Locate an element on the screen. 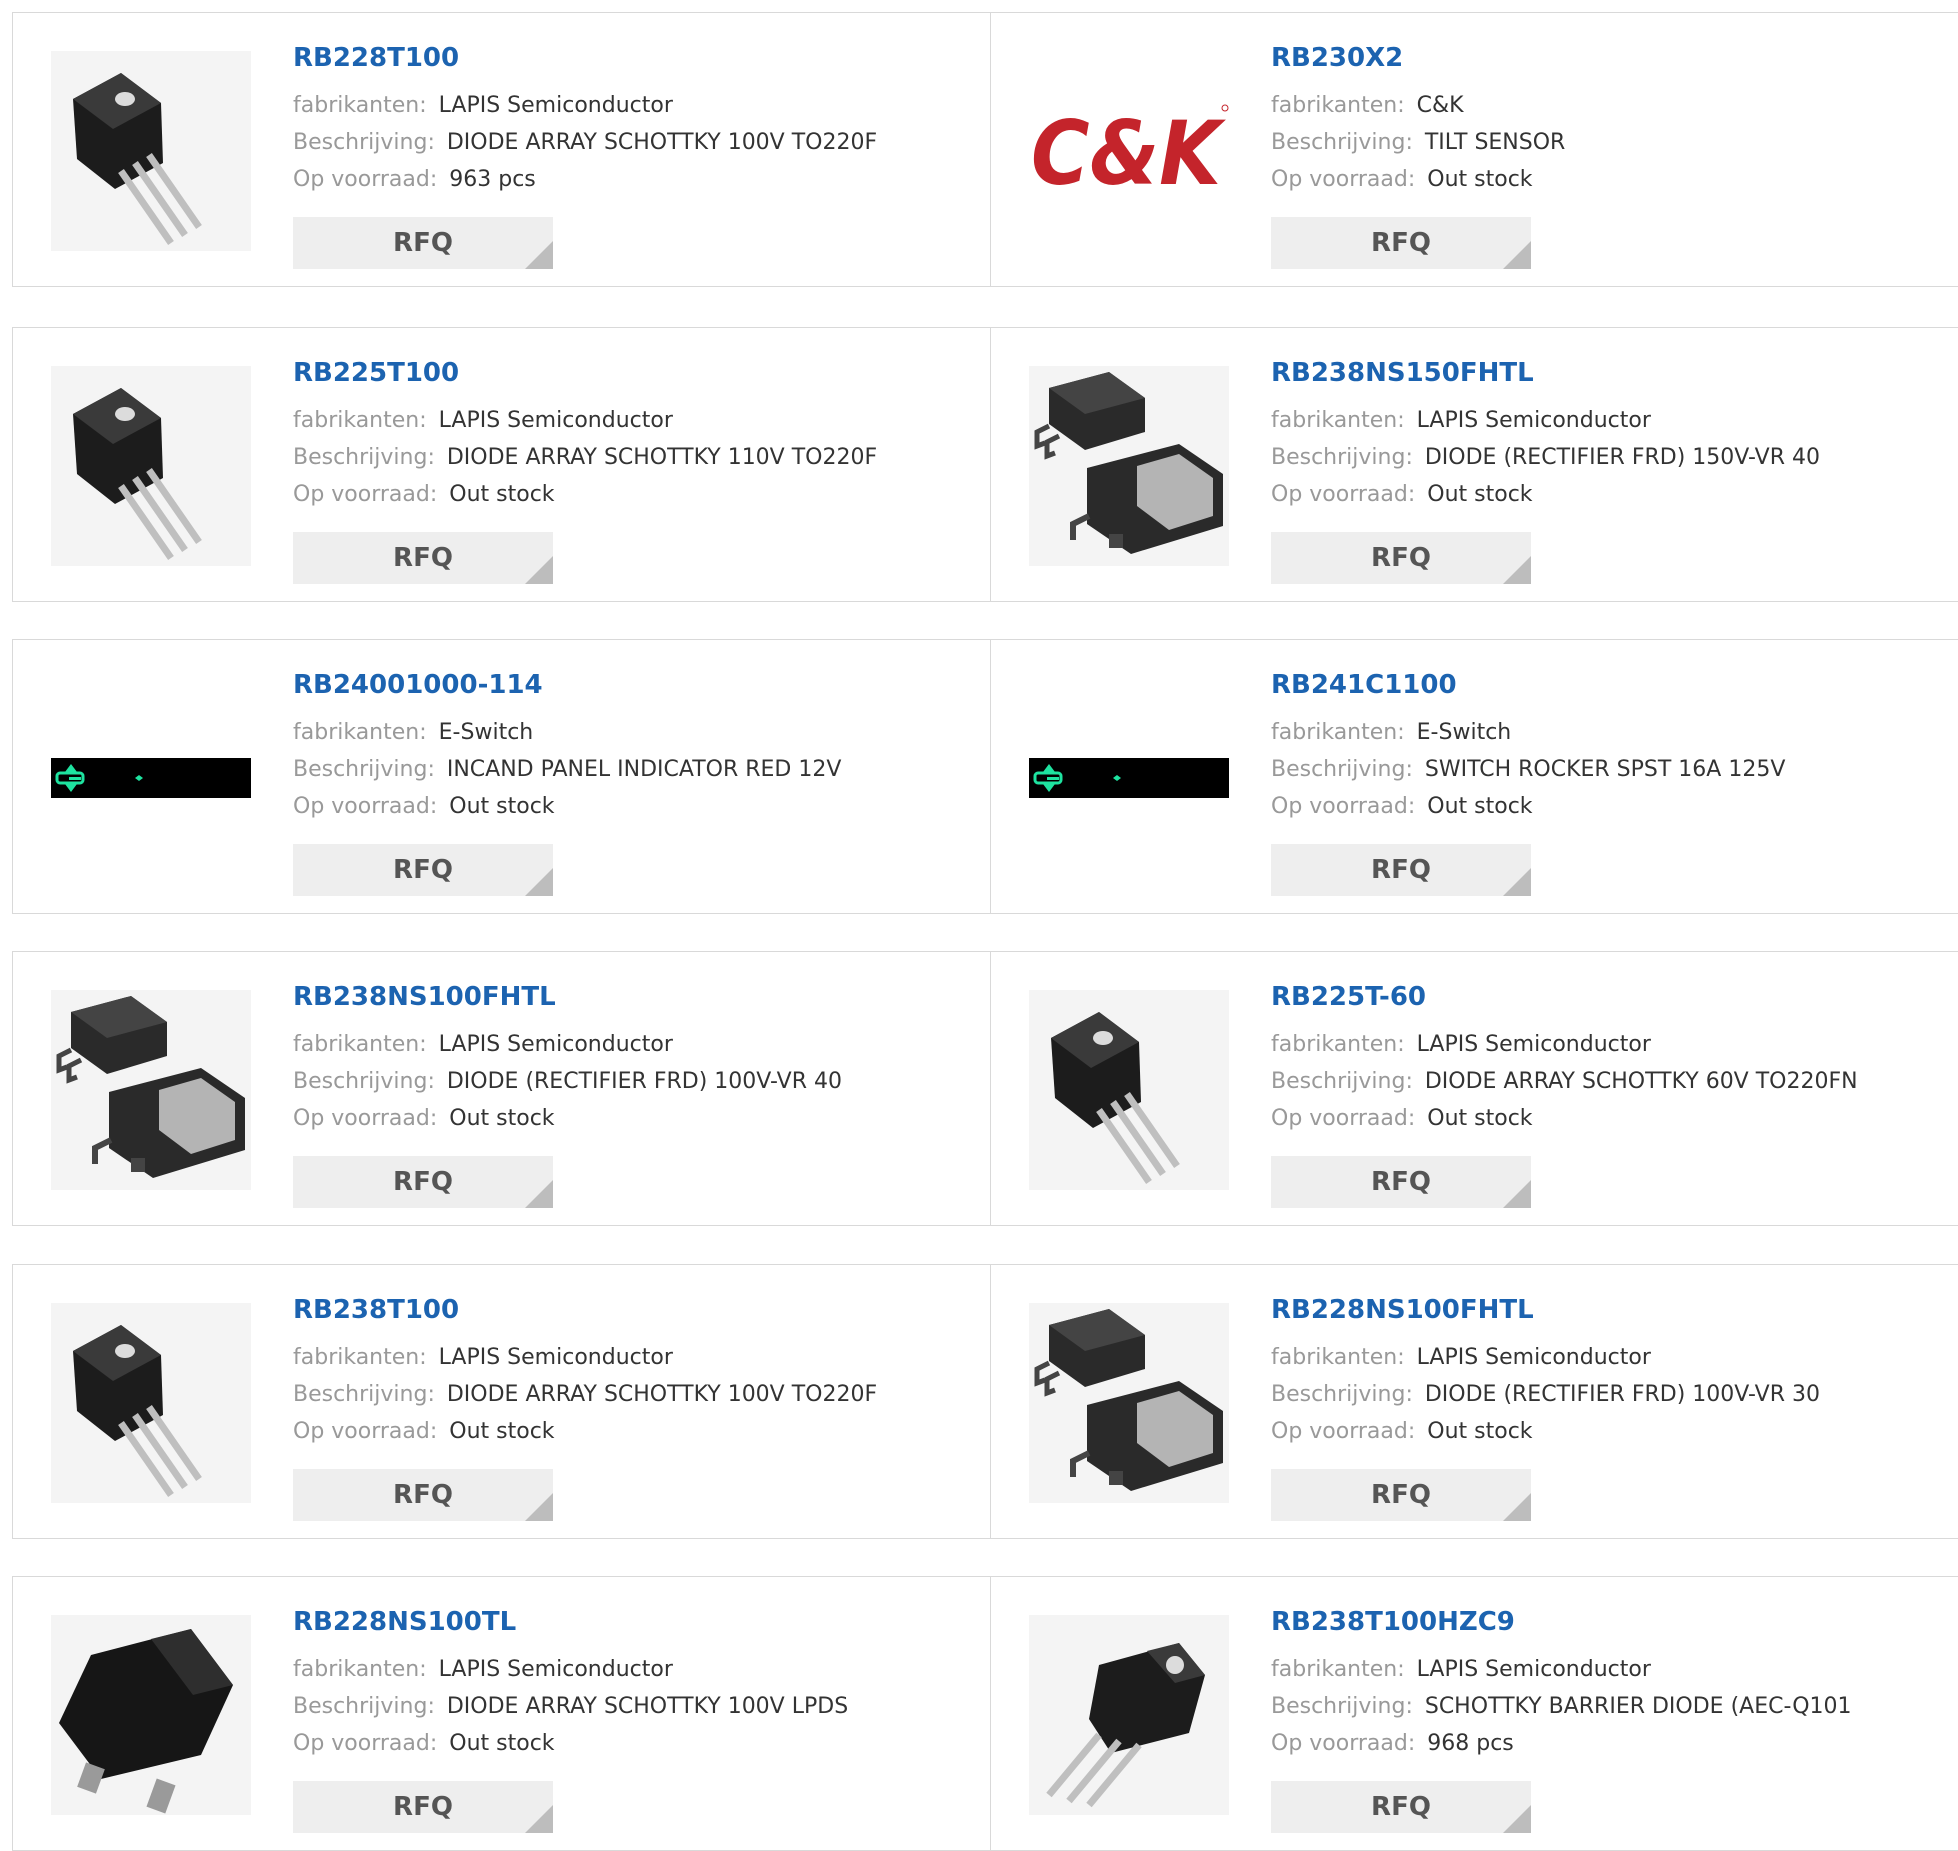  part-number-link: RB238NS100FHTL is located at coordinates (636, 997).